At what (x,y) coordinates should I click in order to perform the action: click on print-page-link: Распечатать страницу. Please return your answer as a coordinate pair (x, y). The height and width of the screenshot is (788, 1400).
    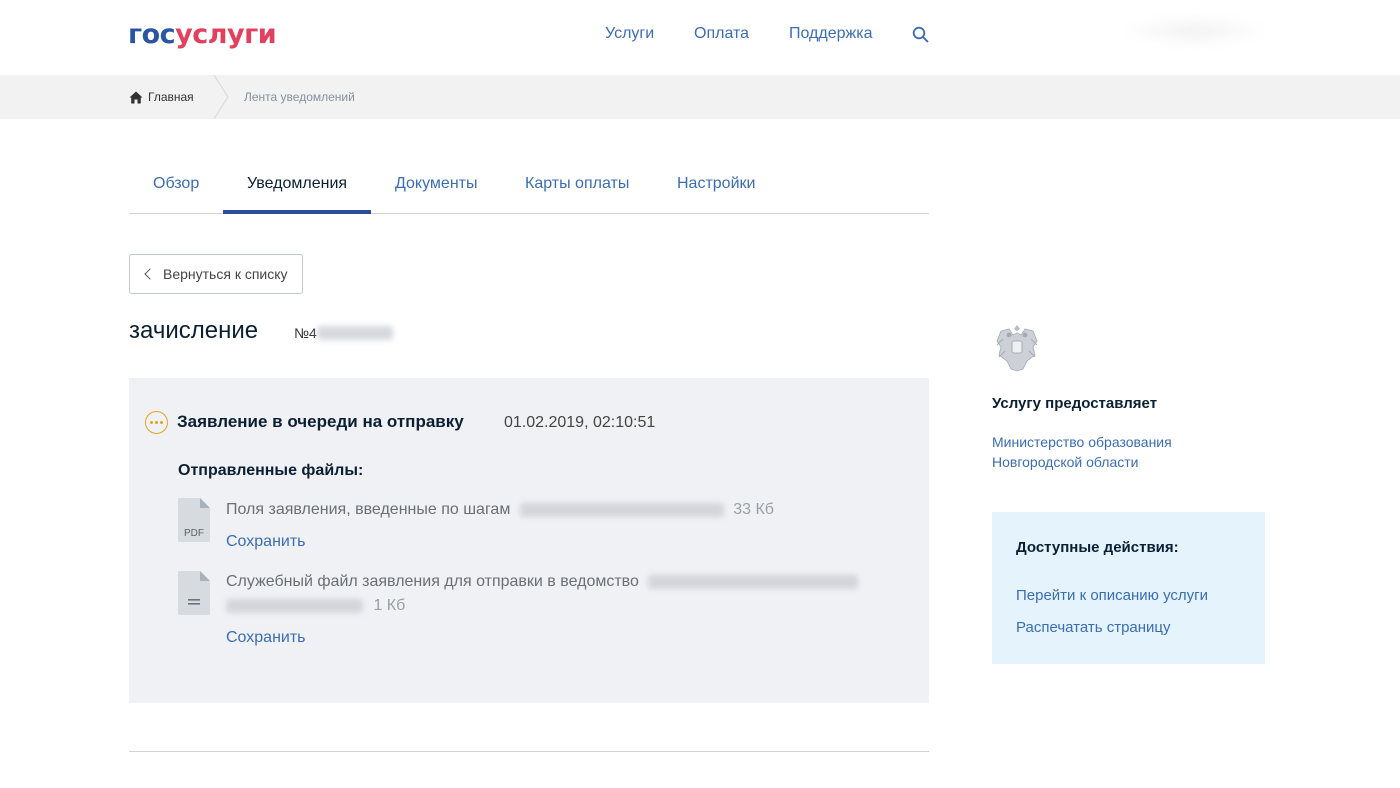
    Looking at the image, I should click on (1093, 628).